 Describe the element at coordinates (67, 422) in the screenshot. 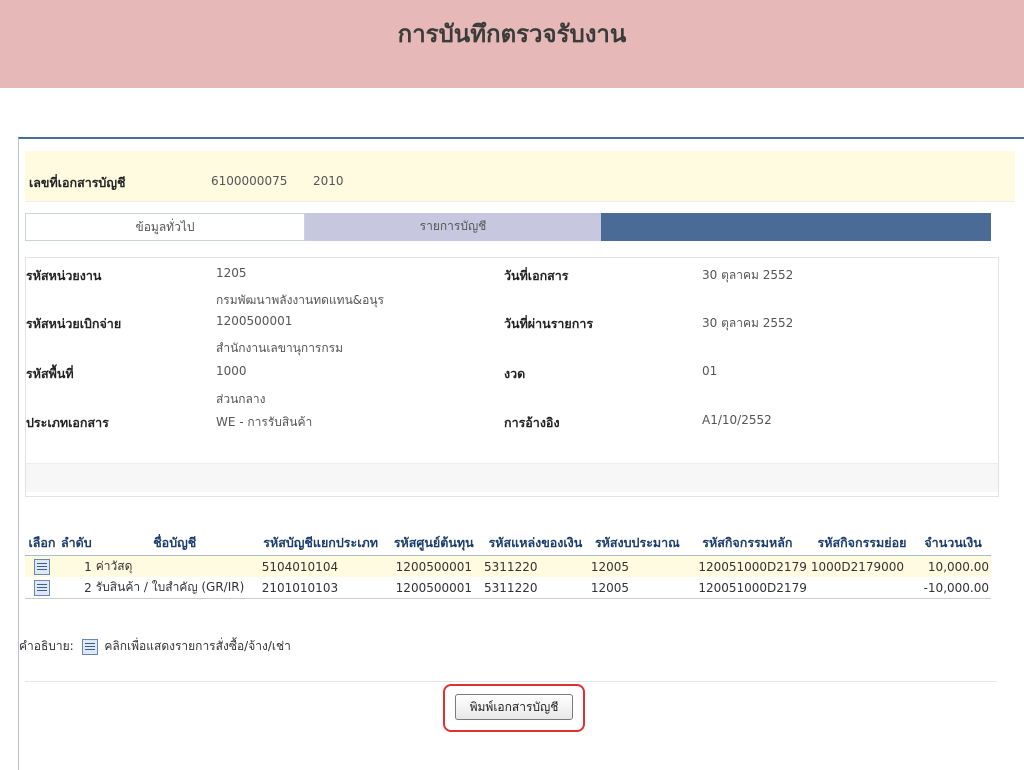

I see `document-type-label: ประเภทเอกสาร` at that location.